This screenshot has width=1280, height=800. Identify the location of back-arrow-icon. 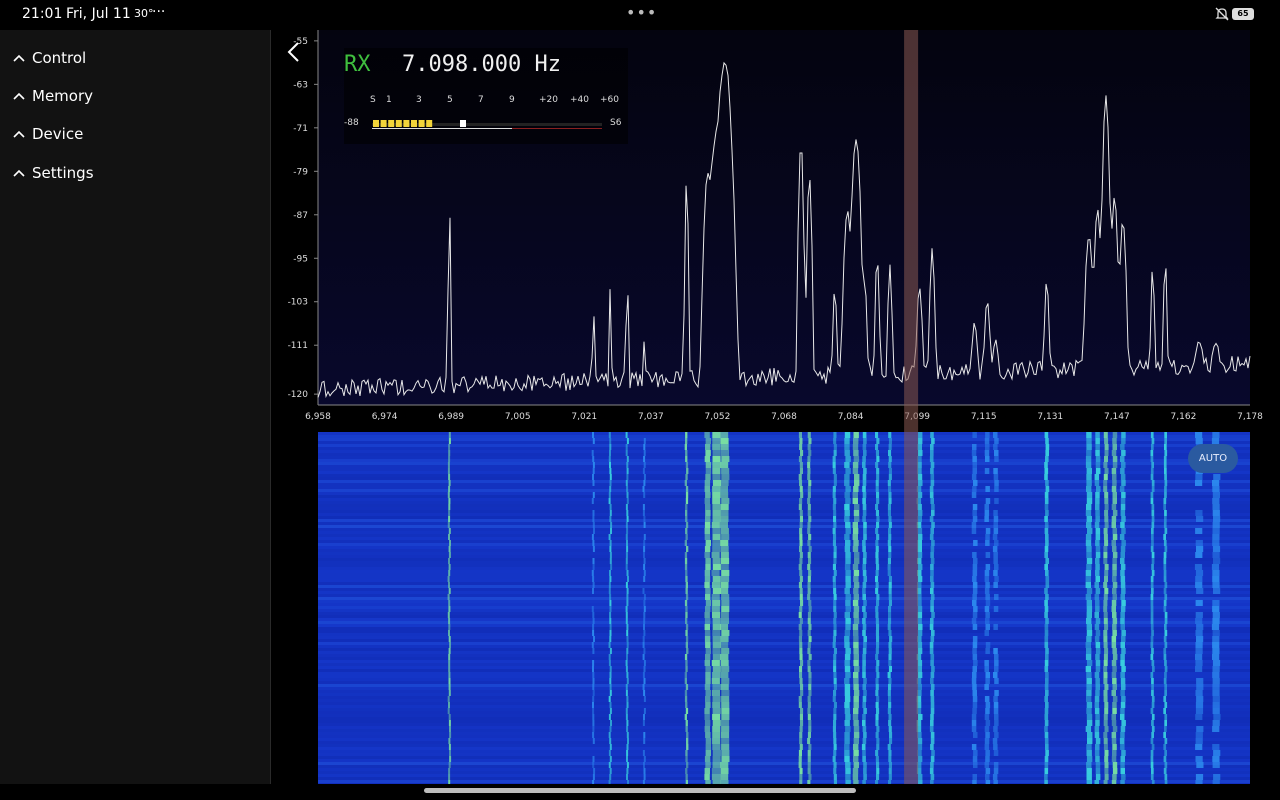
(294, 52).